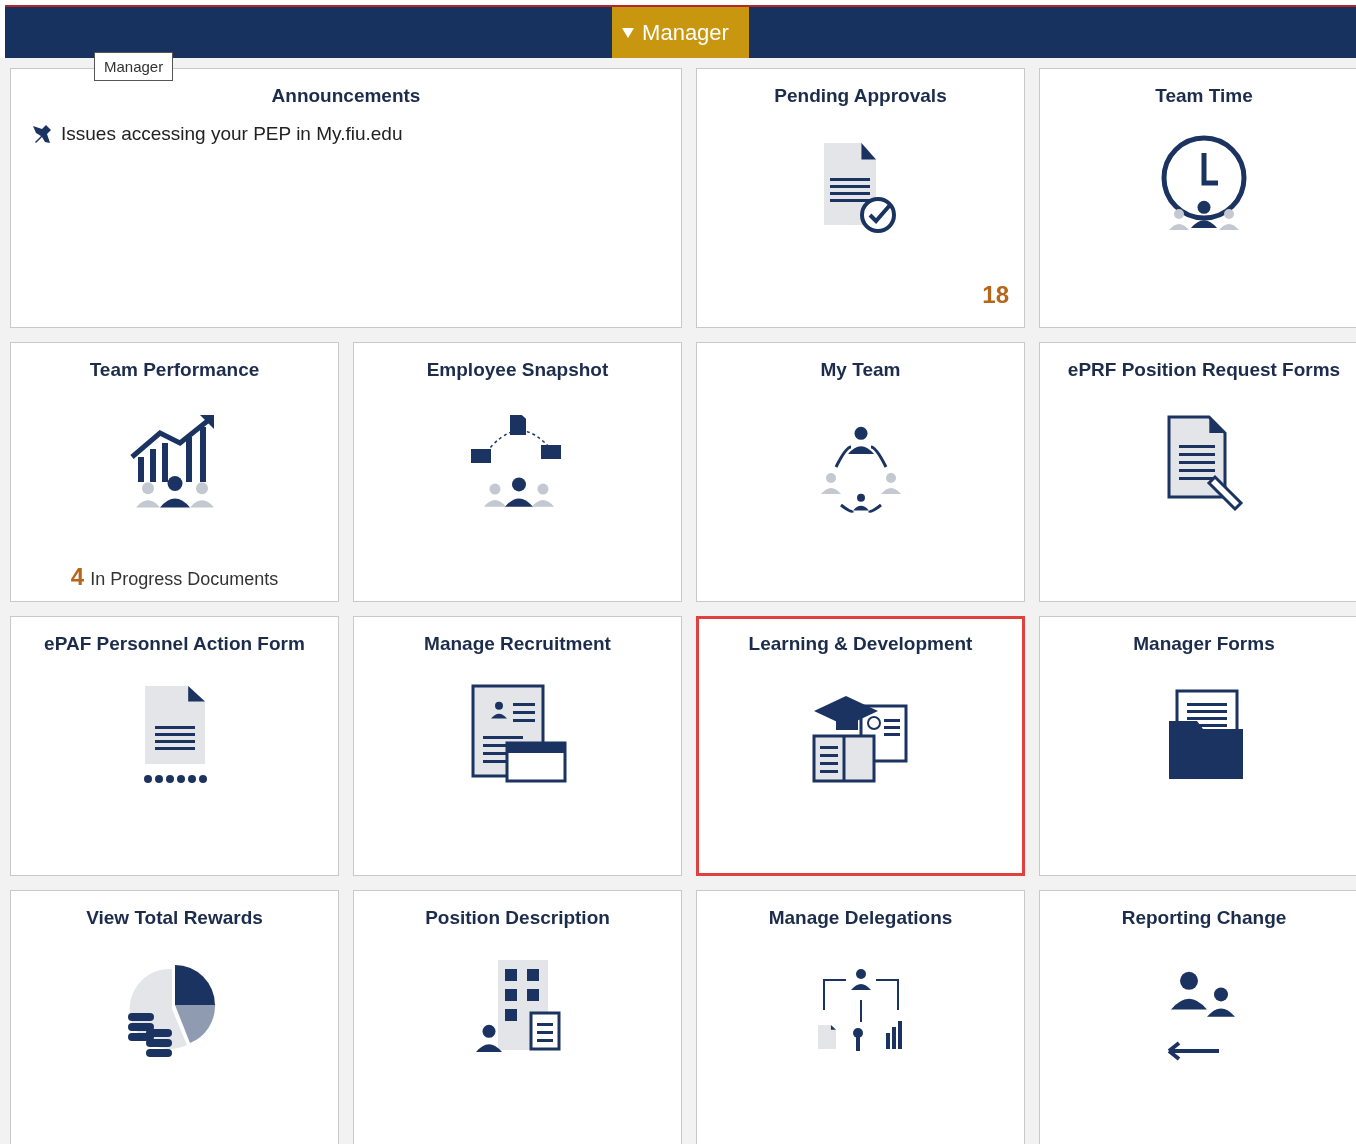 The width and height of the screenshot is (1356, 1144). I want to click on tile-title: Reporting Change, so click(1204, 918).